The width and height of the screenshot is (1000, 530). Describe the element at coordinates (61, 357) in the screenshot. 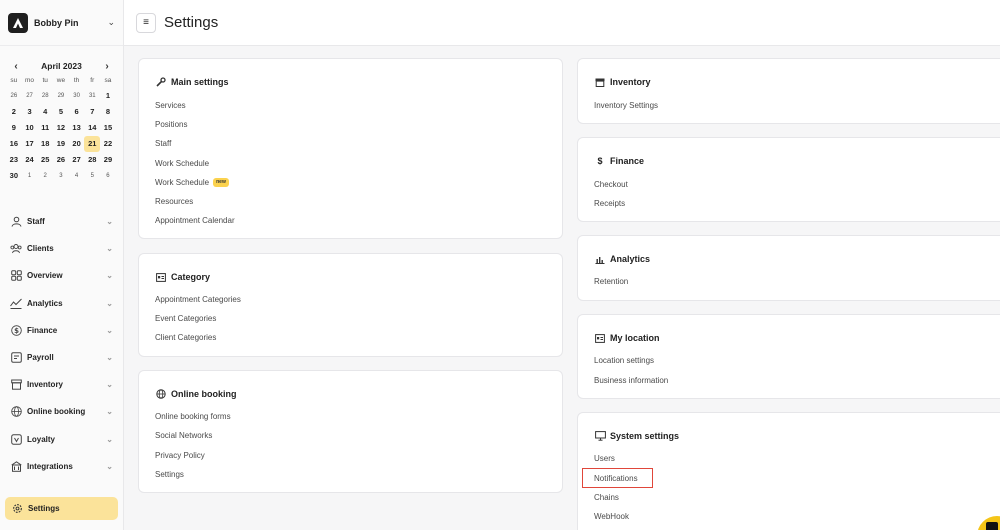

I see `sidebar-item-payroll: Payroll ⌄` at that location.